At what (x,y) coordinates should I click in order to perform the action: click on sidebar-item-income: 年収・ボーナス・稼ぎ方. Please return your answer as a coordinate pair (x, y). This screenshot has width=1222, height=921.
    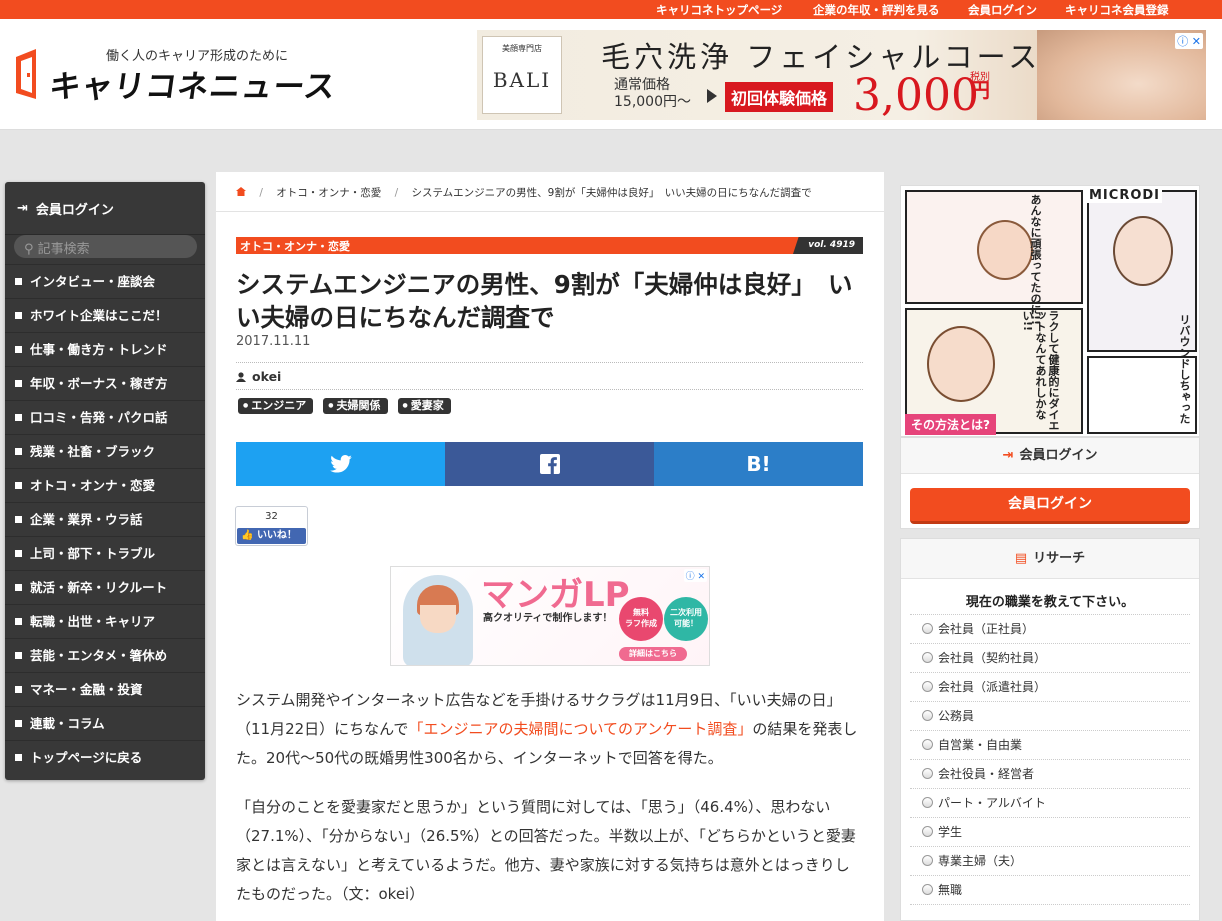
    Looking at the image, I should click on (105, 383).